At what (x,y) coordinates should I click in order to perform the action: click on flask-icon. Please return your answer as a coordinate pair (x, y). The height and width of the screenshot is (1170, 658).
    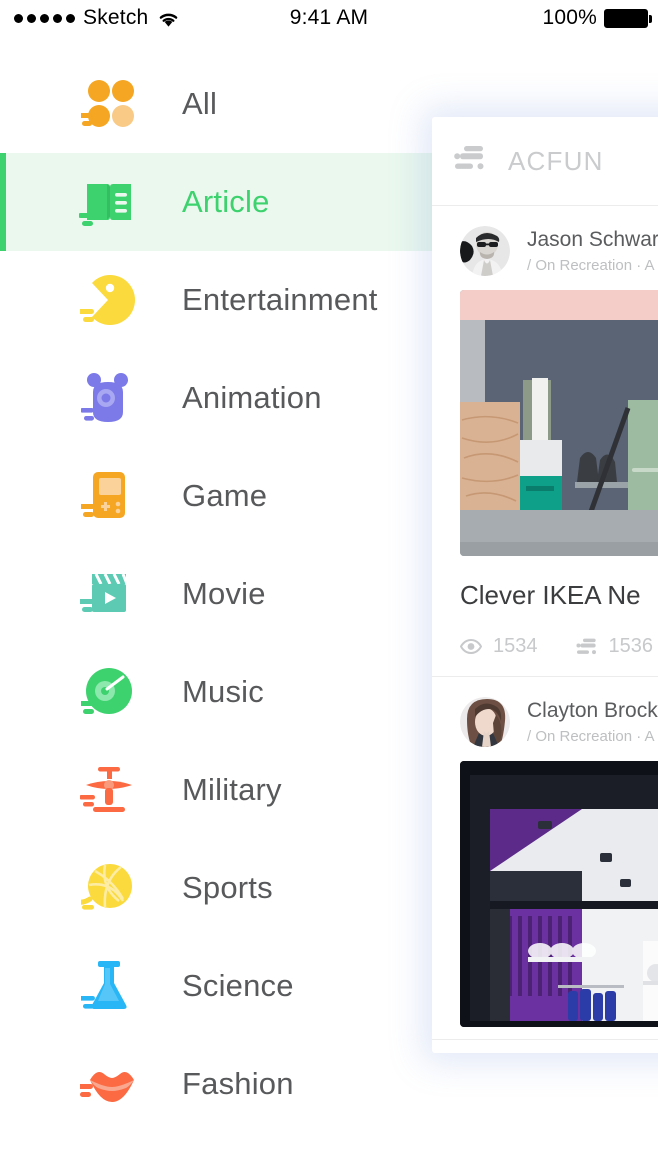
    Looking at the image, I should click on (109, 986).